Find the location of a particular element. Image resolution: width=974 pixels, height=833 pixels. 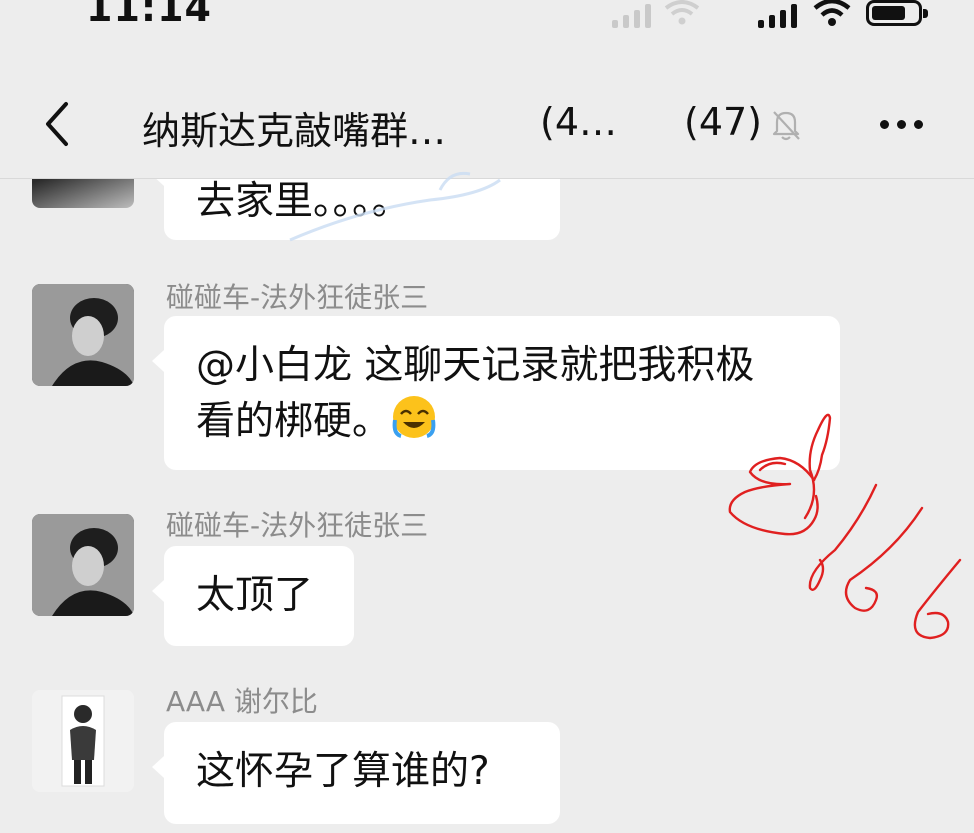

message-text-line: 看的梆硬。 is located at coordinates (294, 421).